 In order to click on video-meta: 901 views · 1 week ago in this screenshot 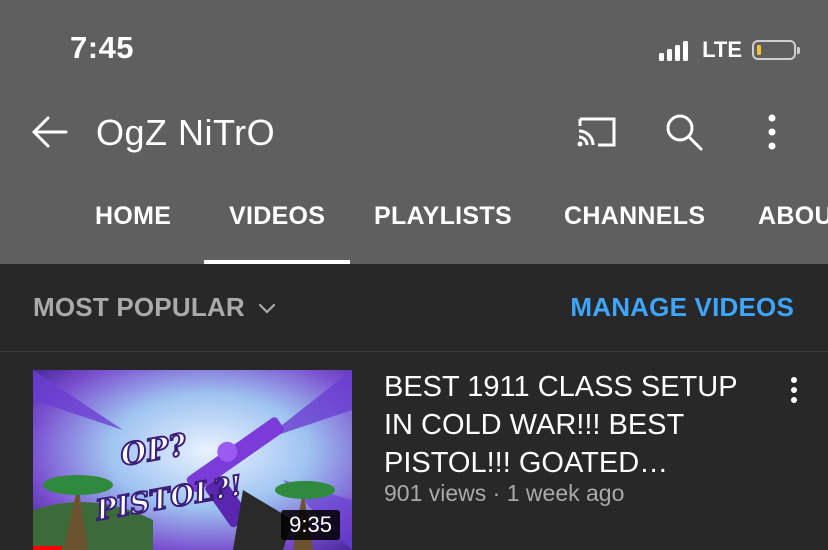, I will do `click(504, 493)`.